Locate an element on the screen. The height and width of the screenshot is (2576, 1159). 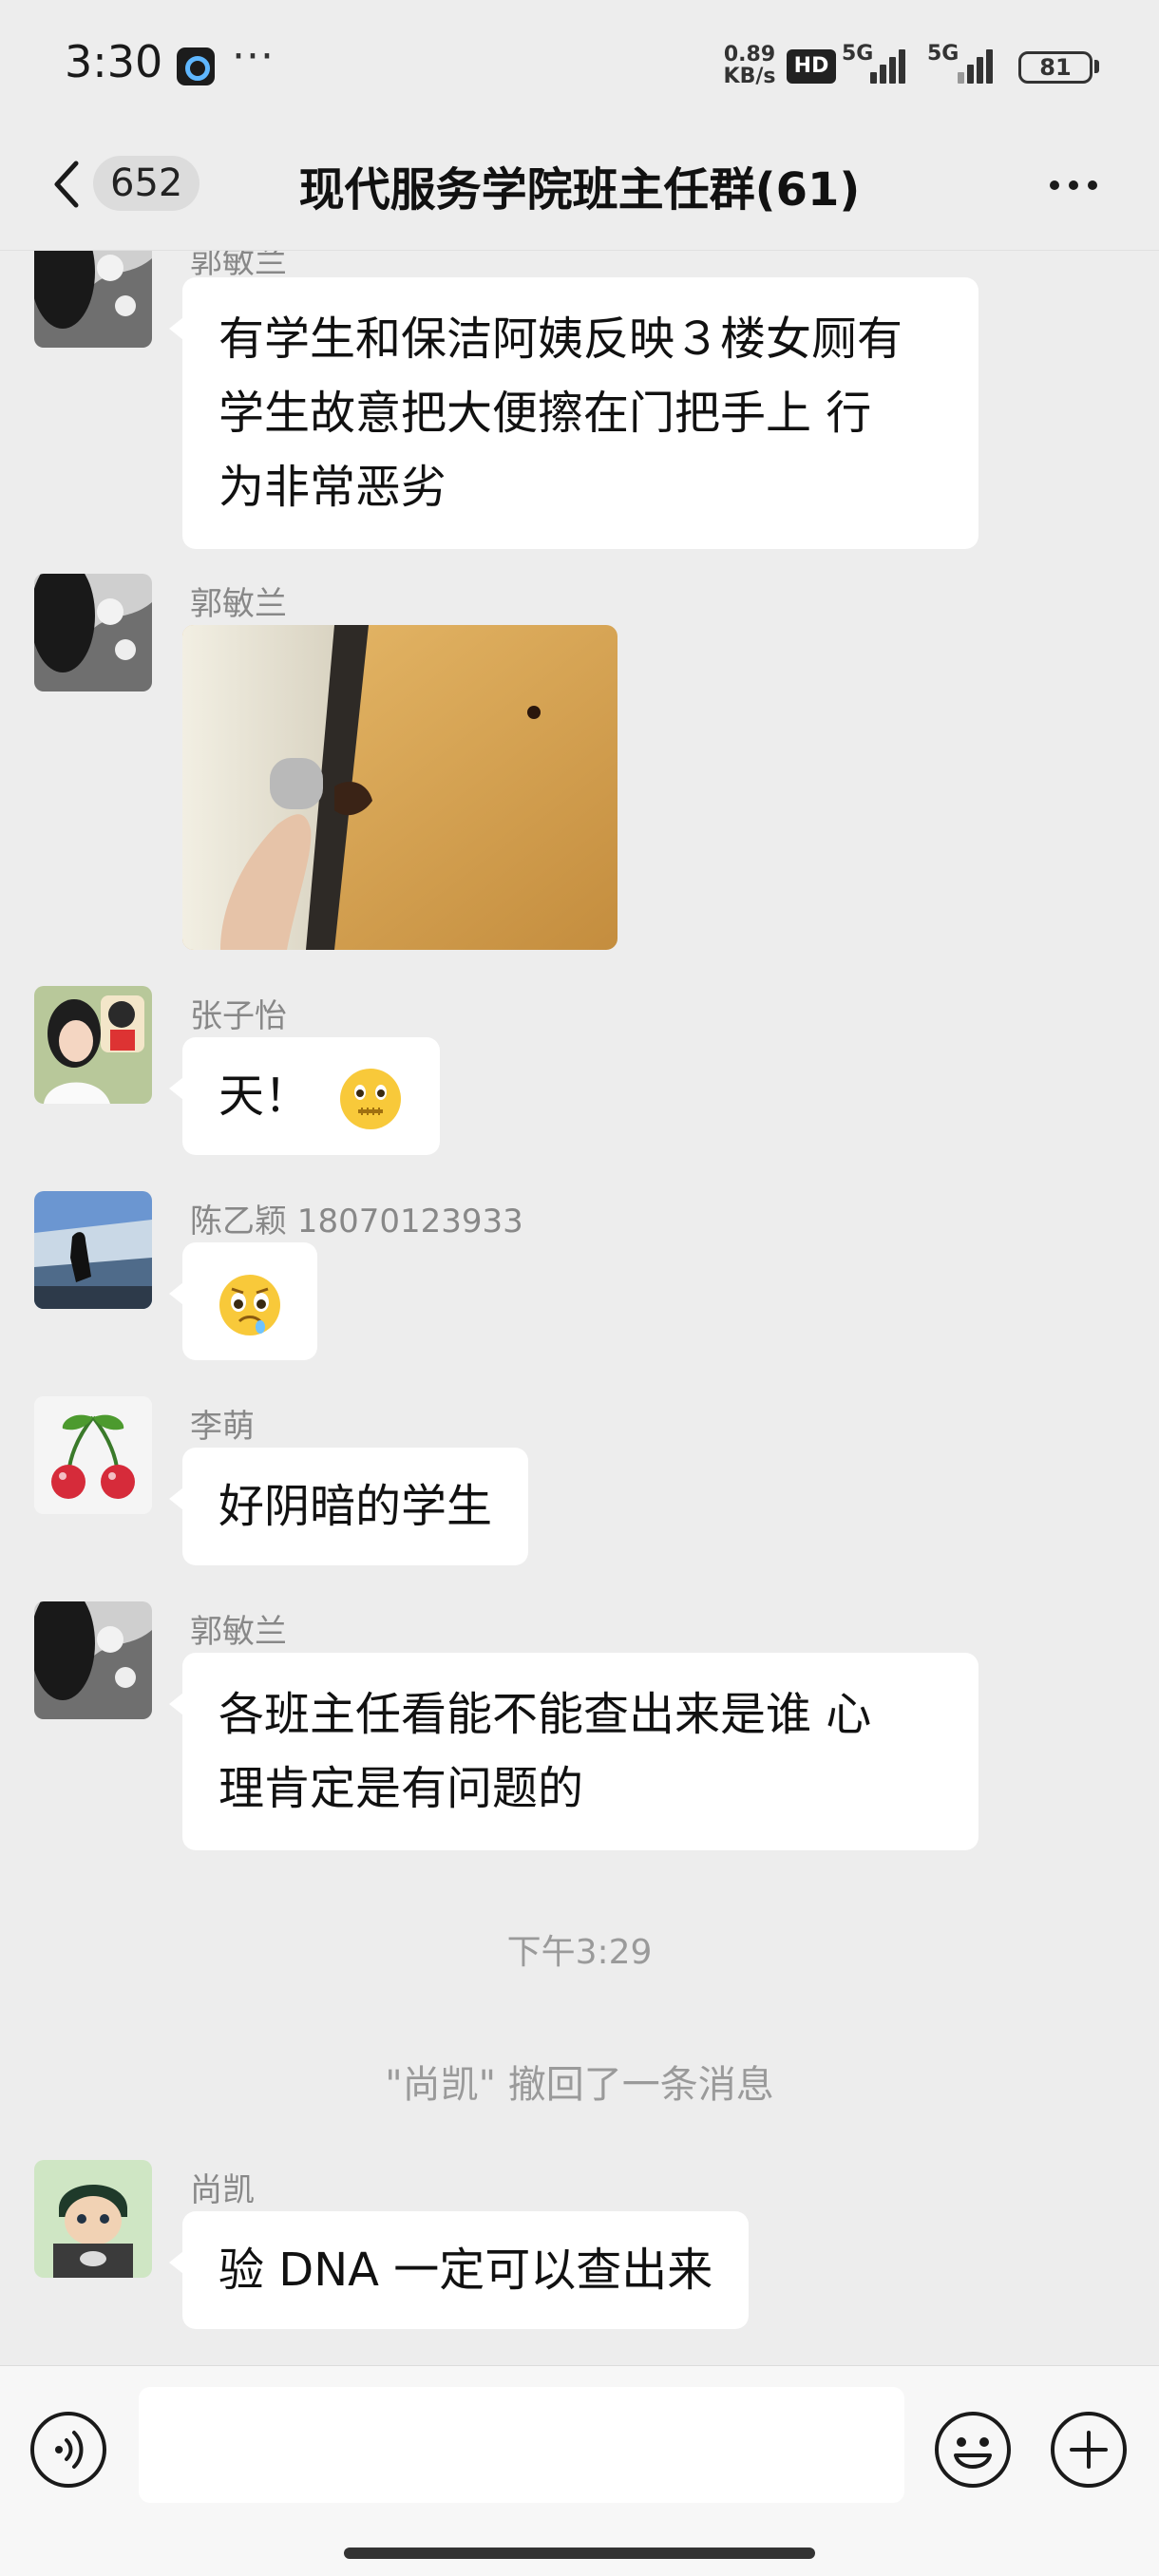
hd-badge: HD is located at coordinates (811, 66).